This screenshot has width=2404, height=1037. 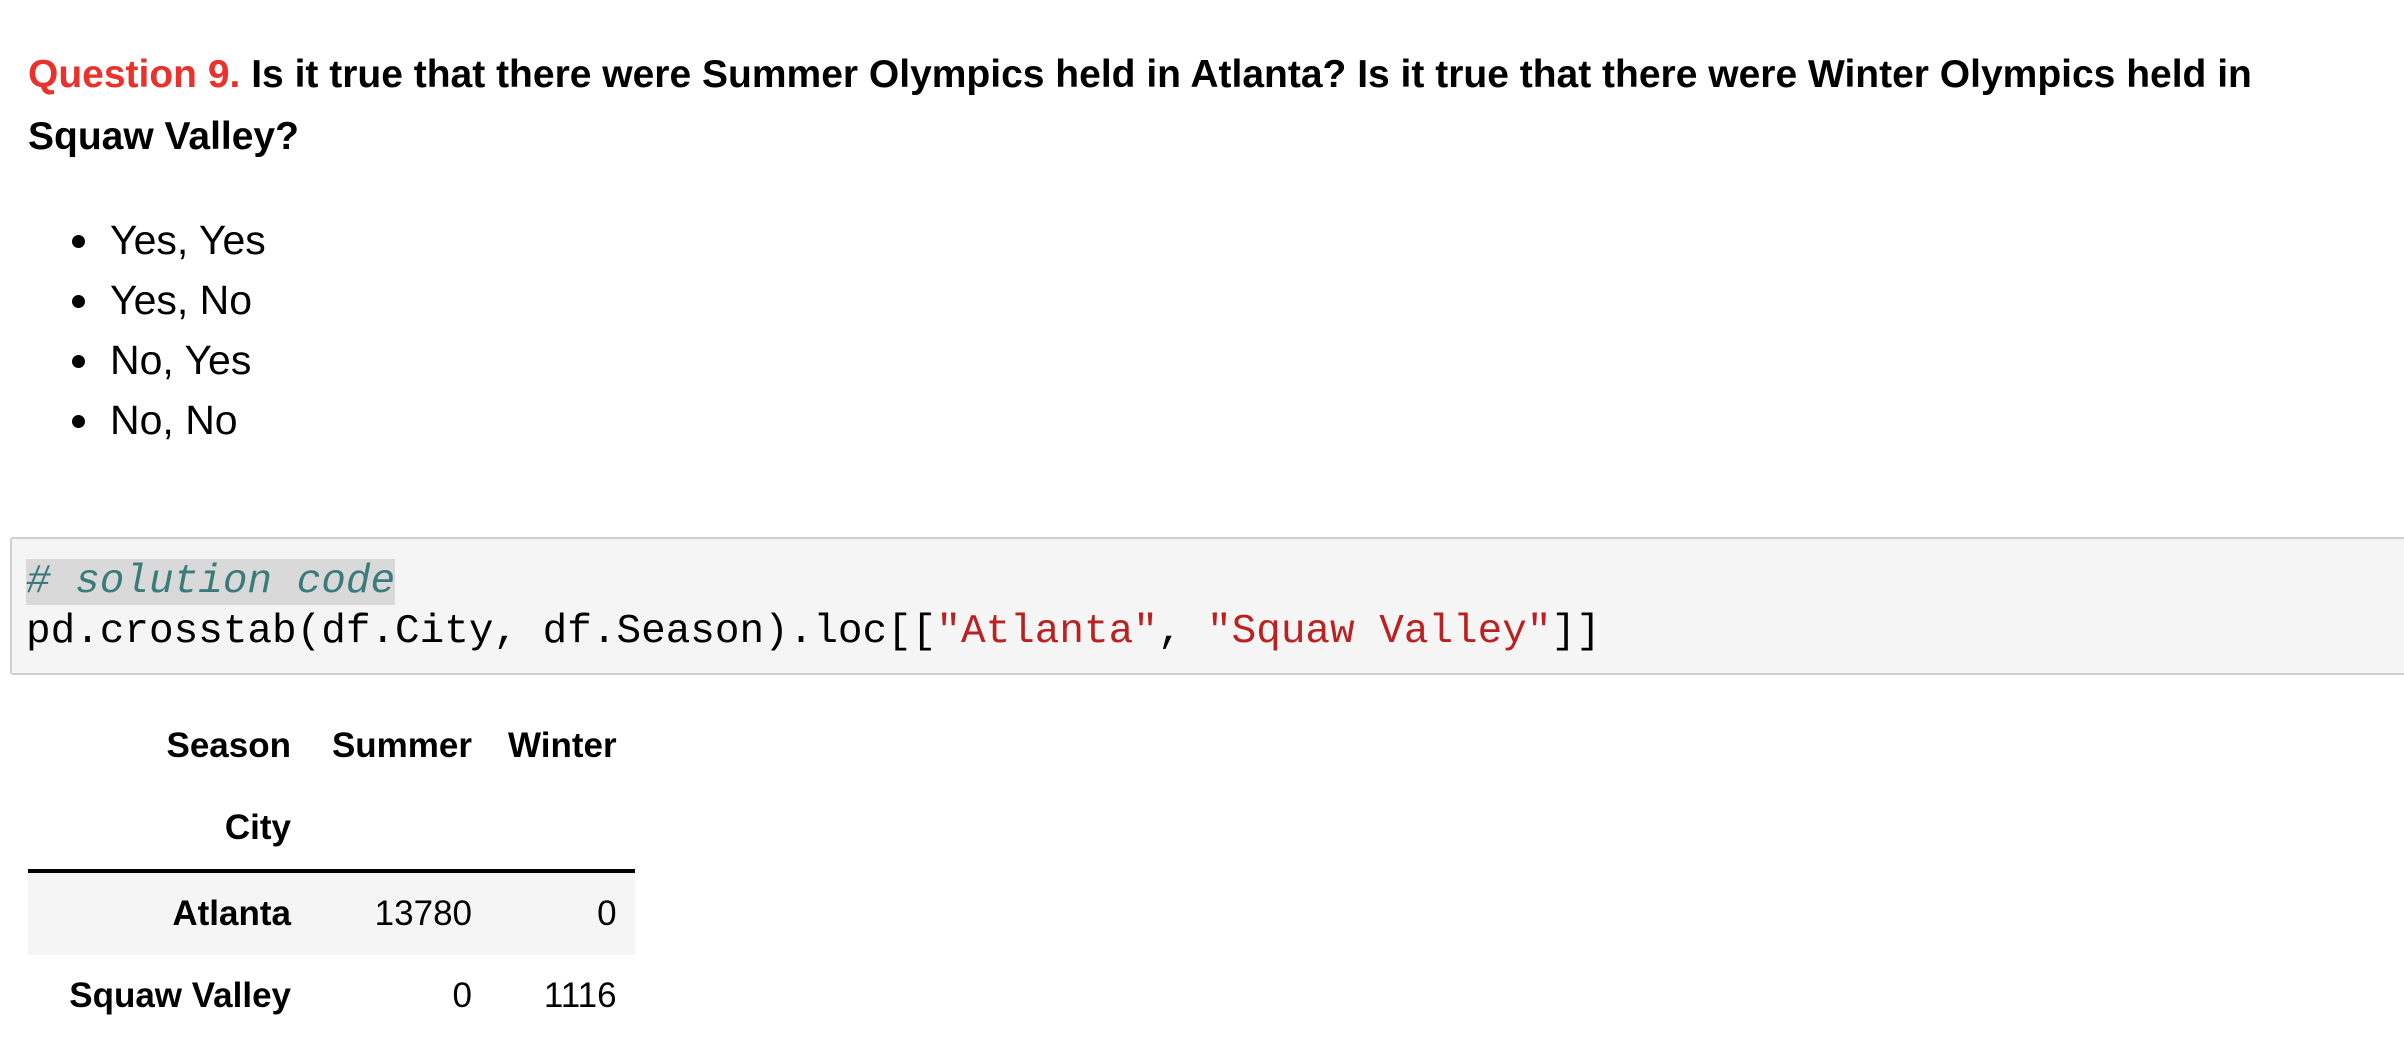 I want to click on answer-option: No, Yes, so click(x=164, y=360).